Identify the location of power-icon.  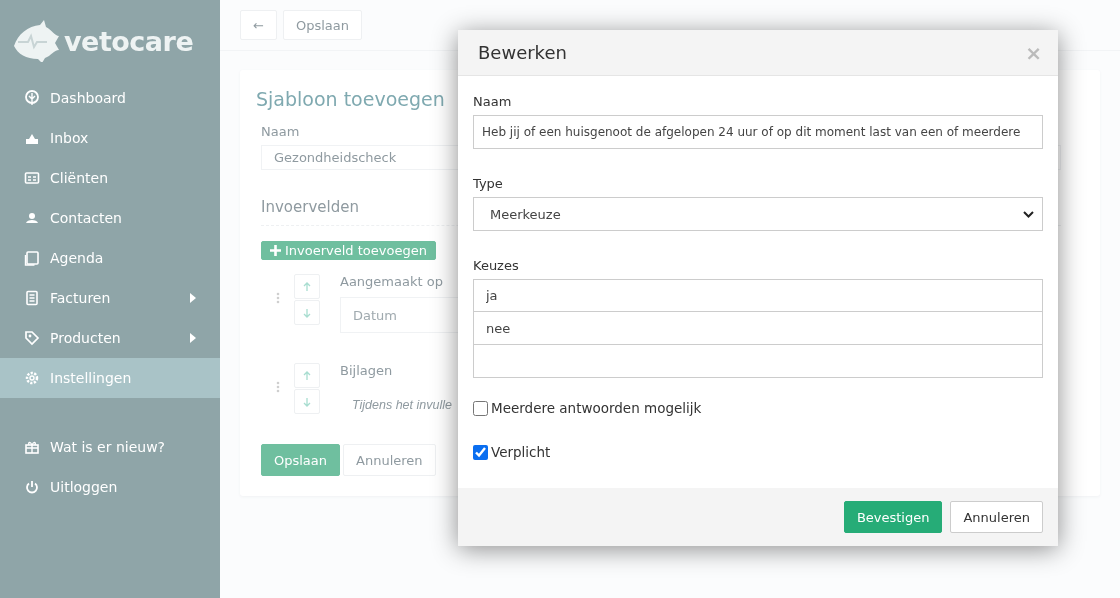
(32, 487).